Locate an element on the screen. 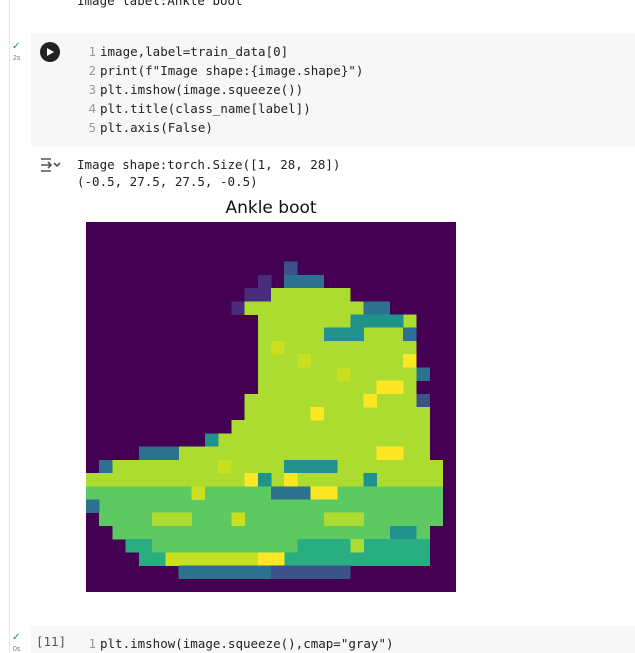 The width and height of the screenshot is (635, 653). code-line: 4 plt.title(class_name[label]) is located at coordinates (199, 108).